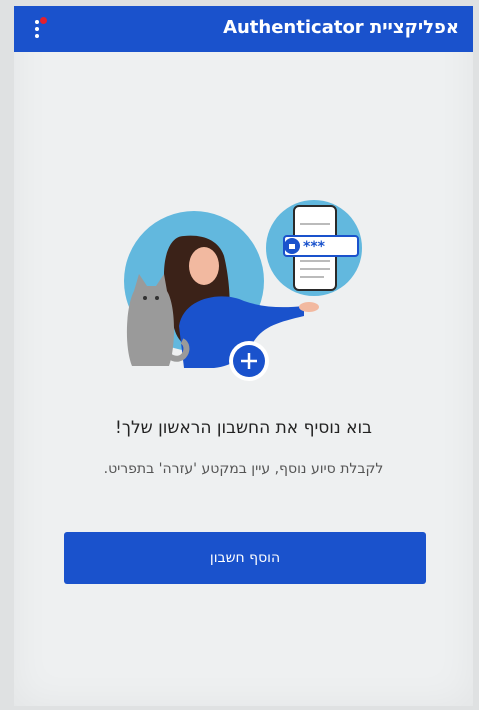 Image resolution: width=479 pixels, height=710 pixels. What do you see at coordinates (314, 247) in the screenshot?
I see `password-mask: ***` at bounding box center [314, 247].